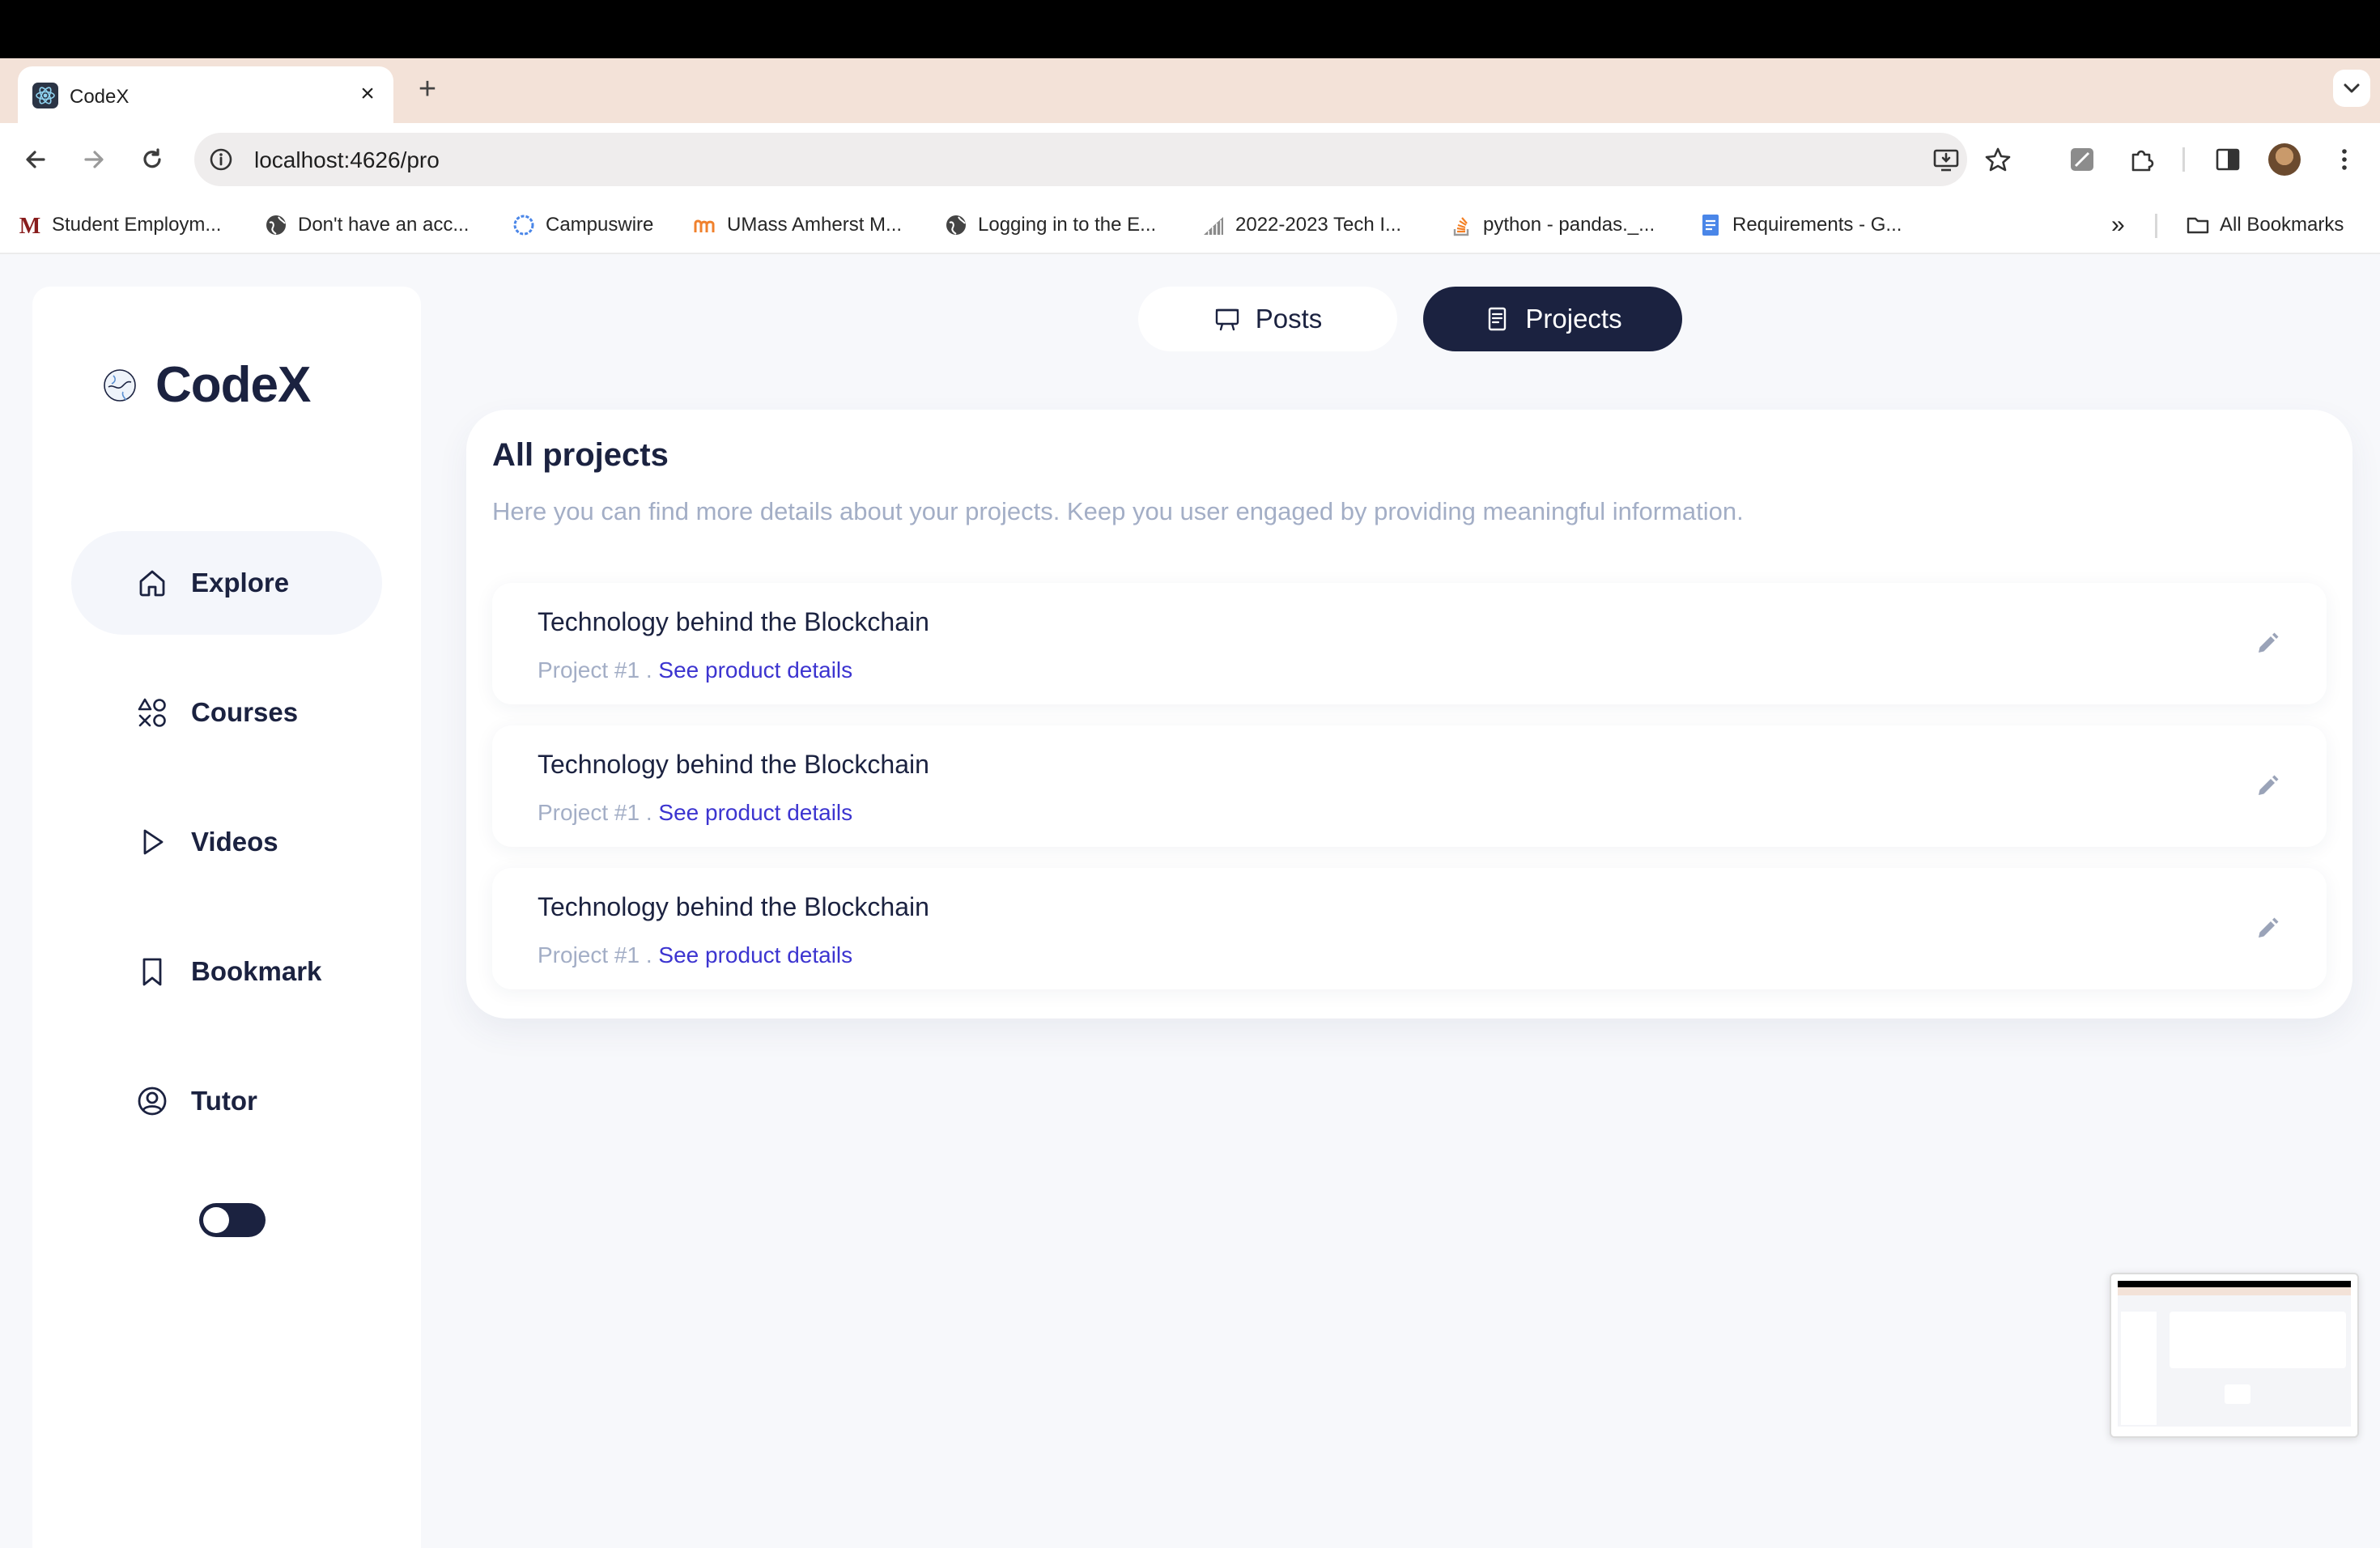  I want to click on url-text: localhost:4626/pro, so click(347, 160).